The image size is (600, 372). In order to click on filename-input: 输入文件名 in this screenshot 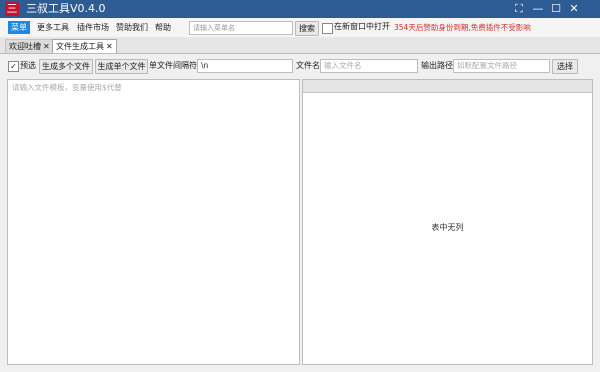, I will do `click(369, 66)`.